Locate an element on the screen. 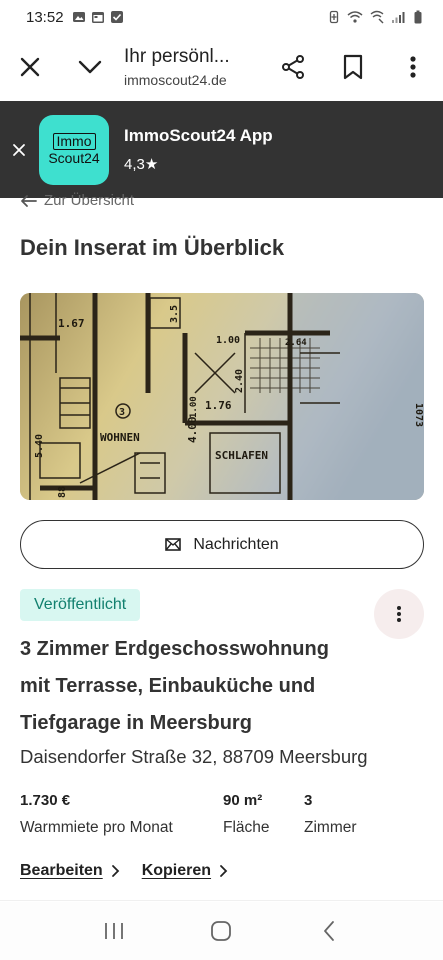  edit-link: Bearbeiten is located at coordinates (70, 871).